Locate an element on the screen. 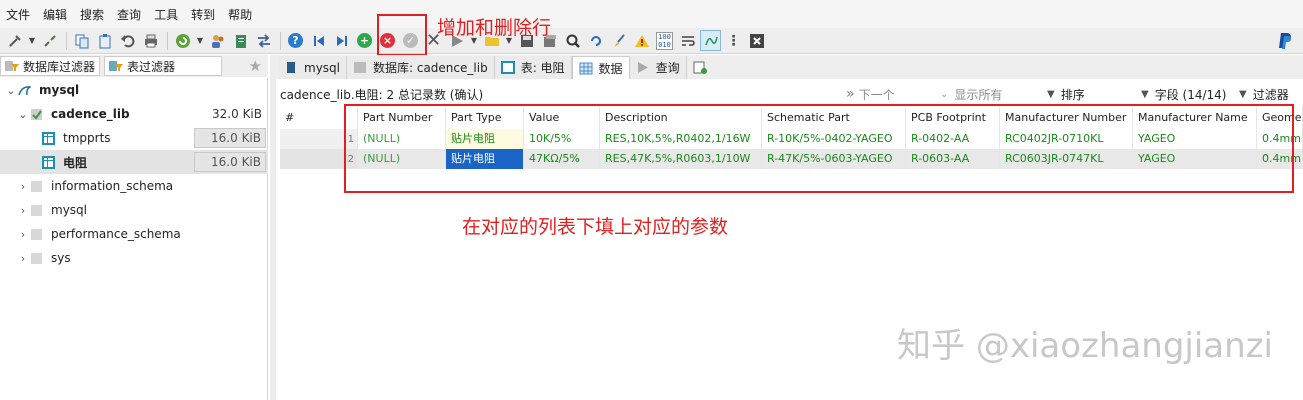 This screenshot has height=400, width=1303. tab-db-filter: 数据库过滤器 is located at coordinates (50, 66).